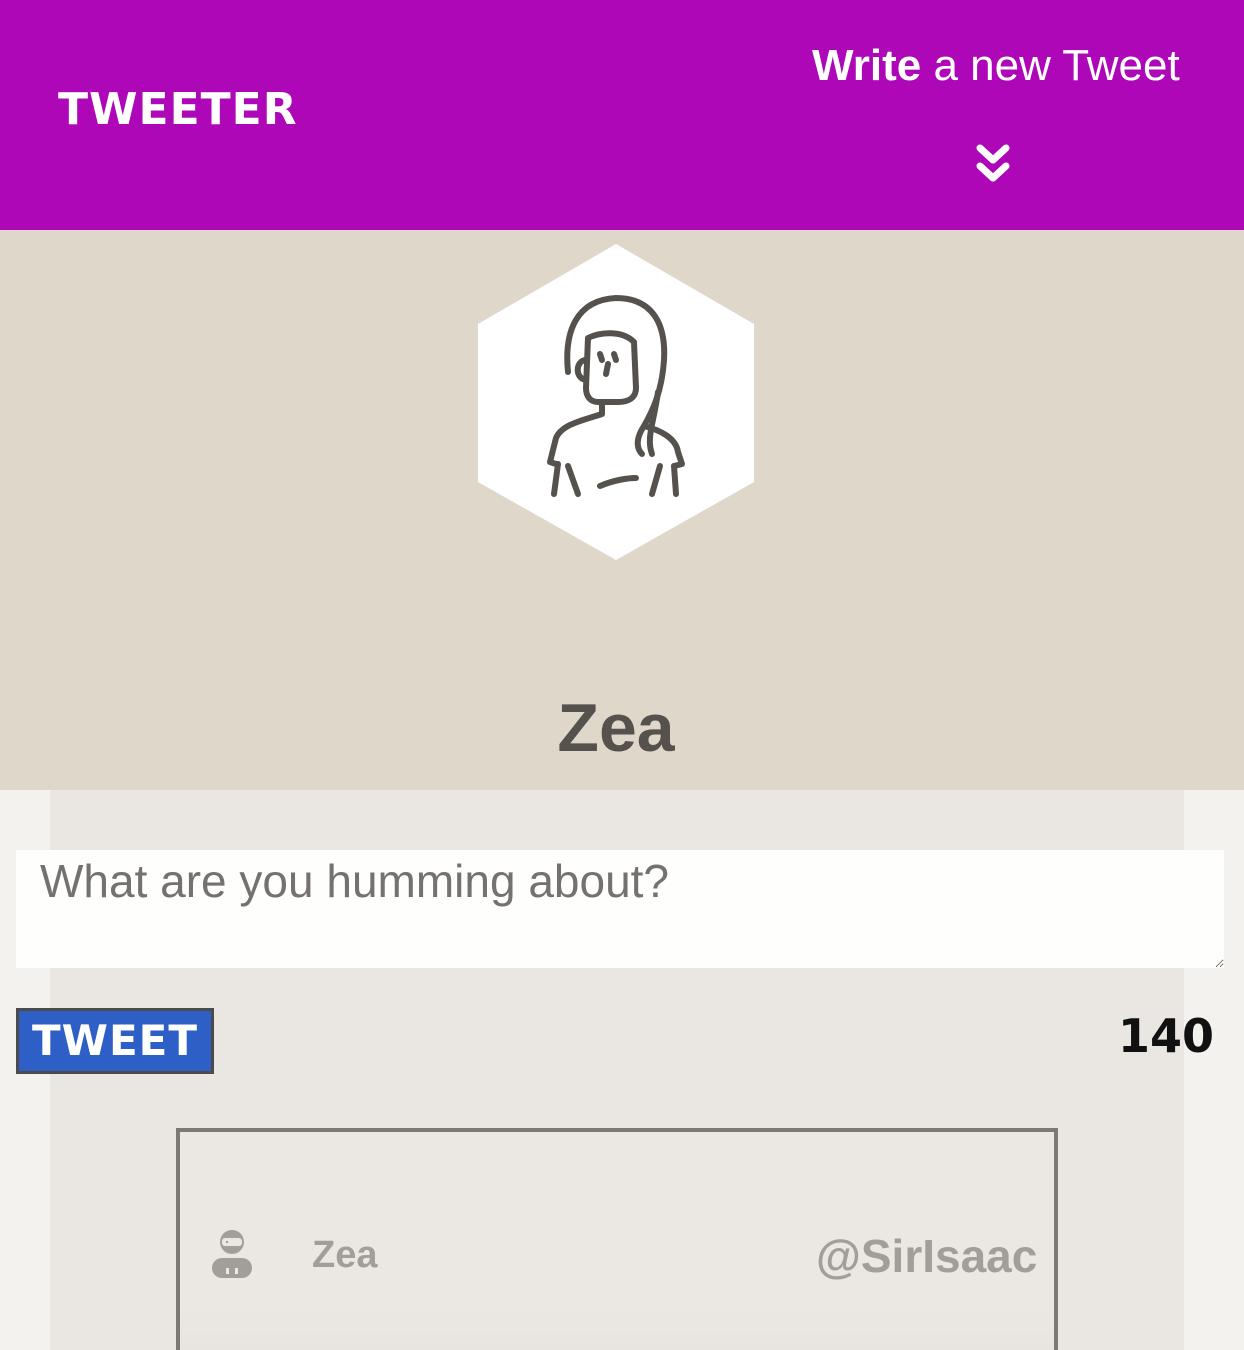 This screenshot has width=1244, height=1350. What do you see at coordinates (345, 1255) in the screenshot?
I see `tweet-author-name: Zea` at bounding box center [345, 1255].